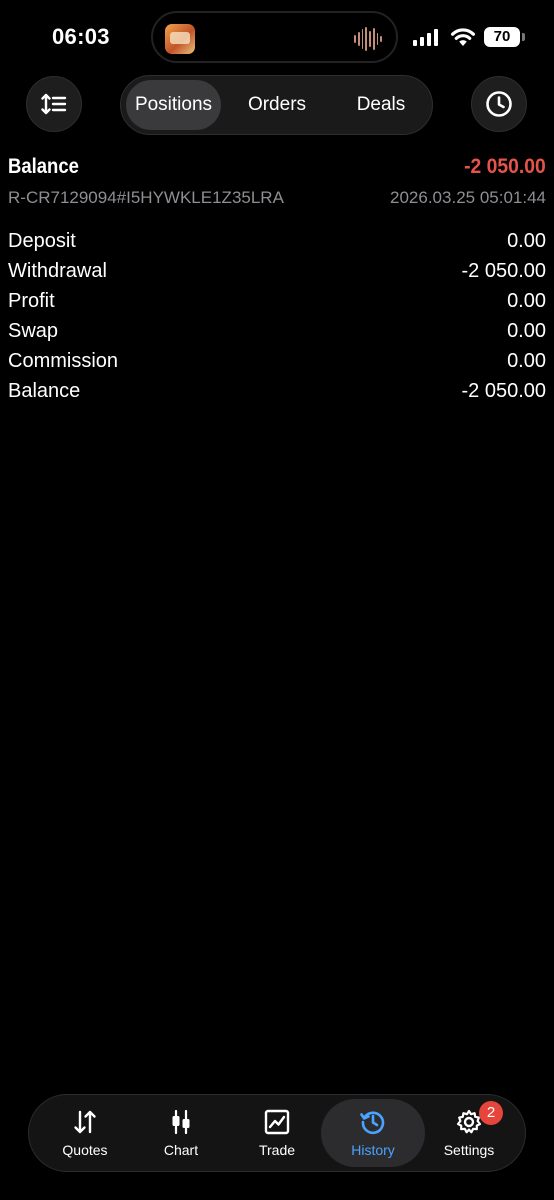  I want to click on detail-row-withdrawal: Withdrawal -2 050.00, so click(277, 271).